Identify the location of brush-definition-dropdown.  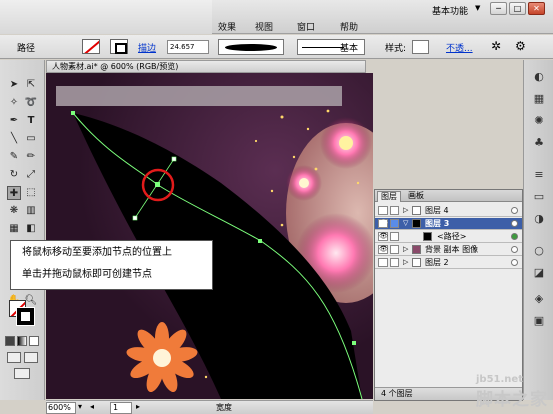
(251, 47).